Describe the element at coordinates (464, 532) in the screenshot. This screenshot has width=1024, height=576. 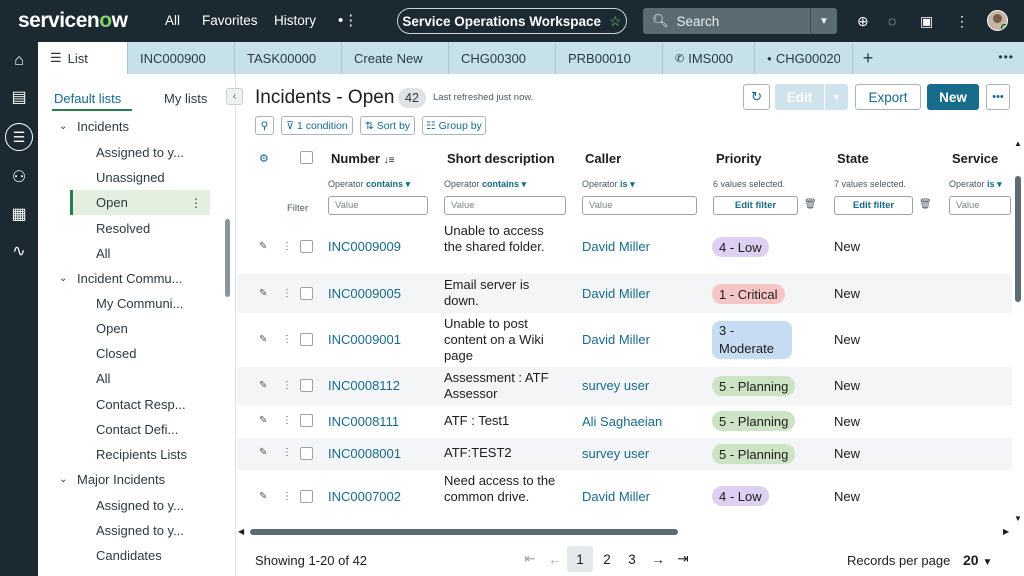
I see `horizontal-scroll-thumb` at that location.